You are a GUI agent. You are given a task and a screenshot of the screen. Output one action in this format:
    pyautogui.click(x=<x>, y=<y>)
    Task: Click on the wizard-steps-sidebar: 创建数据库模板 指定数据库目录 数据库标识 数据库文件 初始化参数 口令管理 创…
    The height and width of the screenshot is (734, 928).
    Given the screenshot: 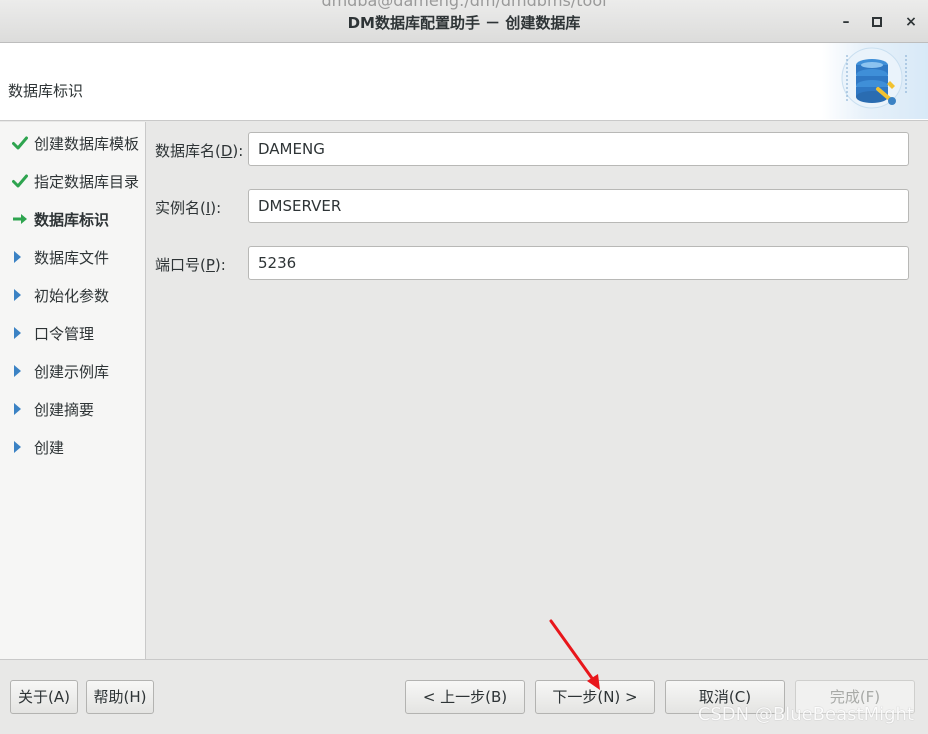 What is the action you would take?
    pyautogui.click(x=73, y=390)
    